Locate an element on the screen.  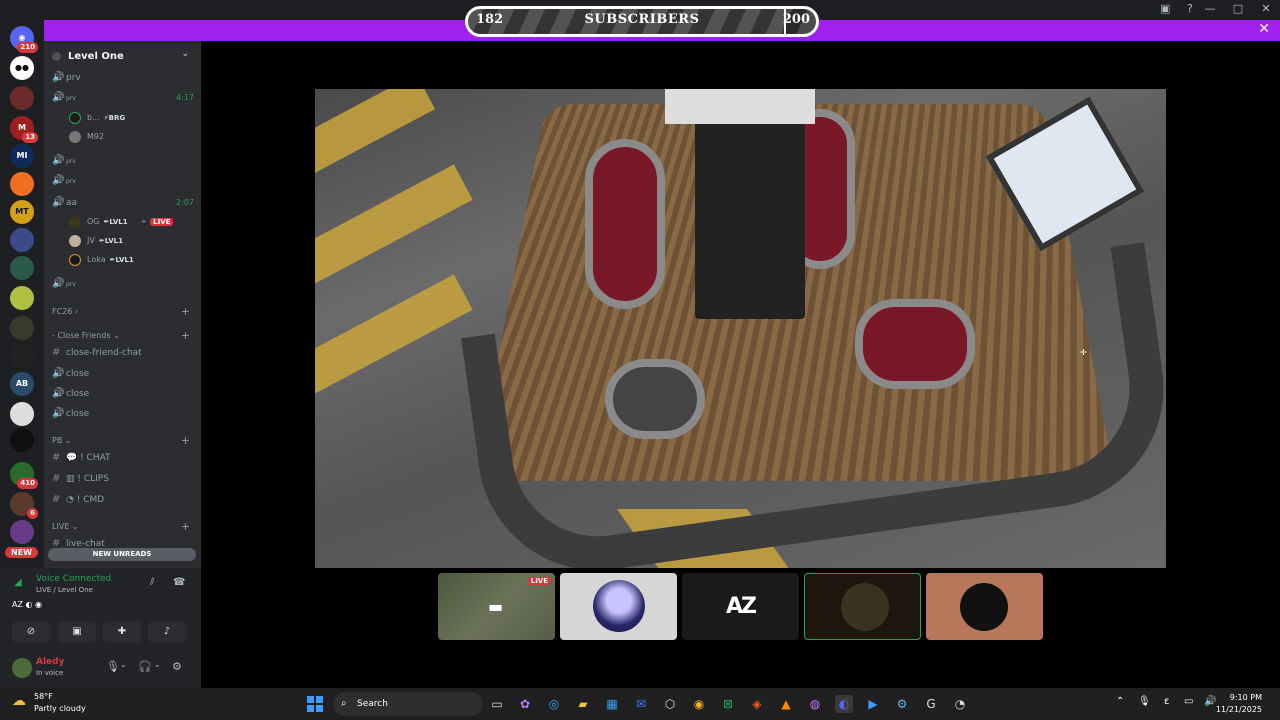
settings-icon: ⚙ is located at coordinates (177, 666).